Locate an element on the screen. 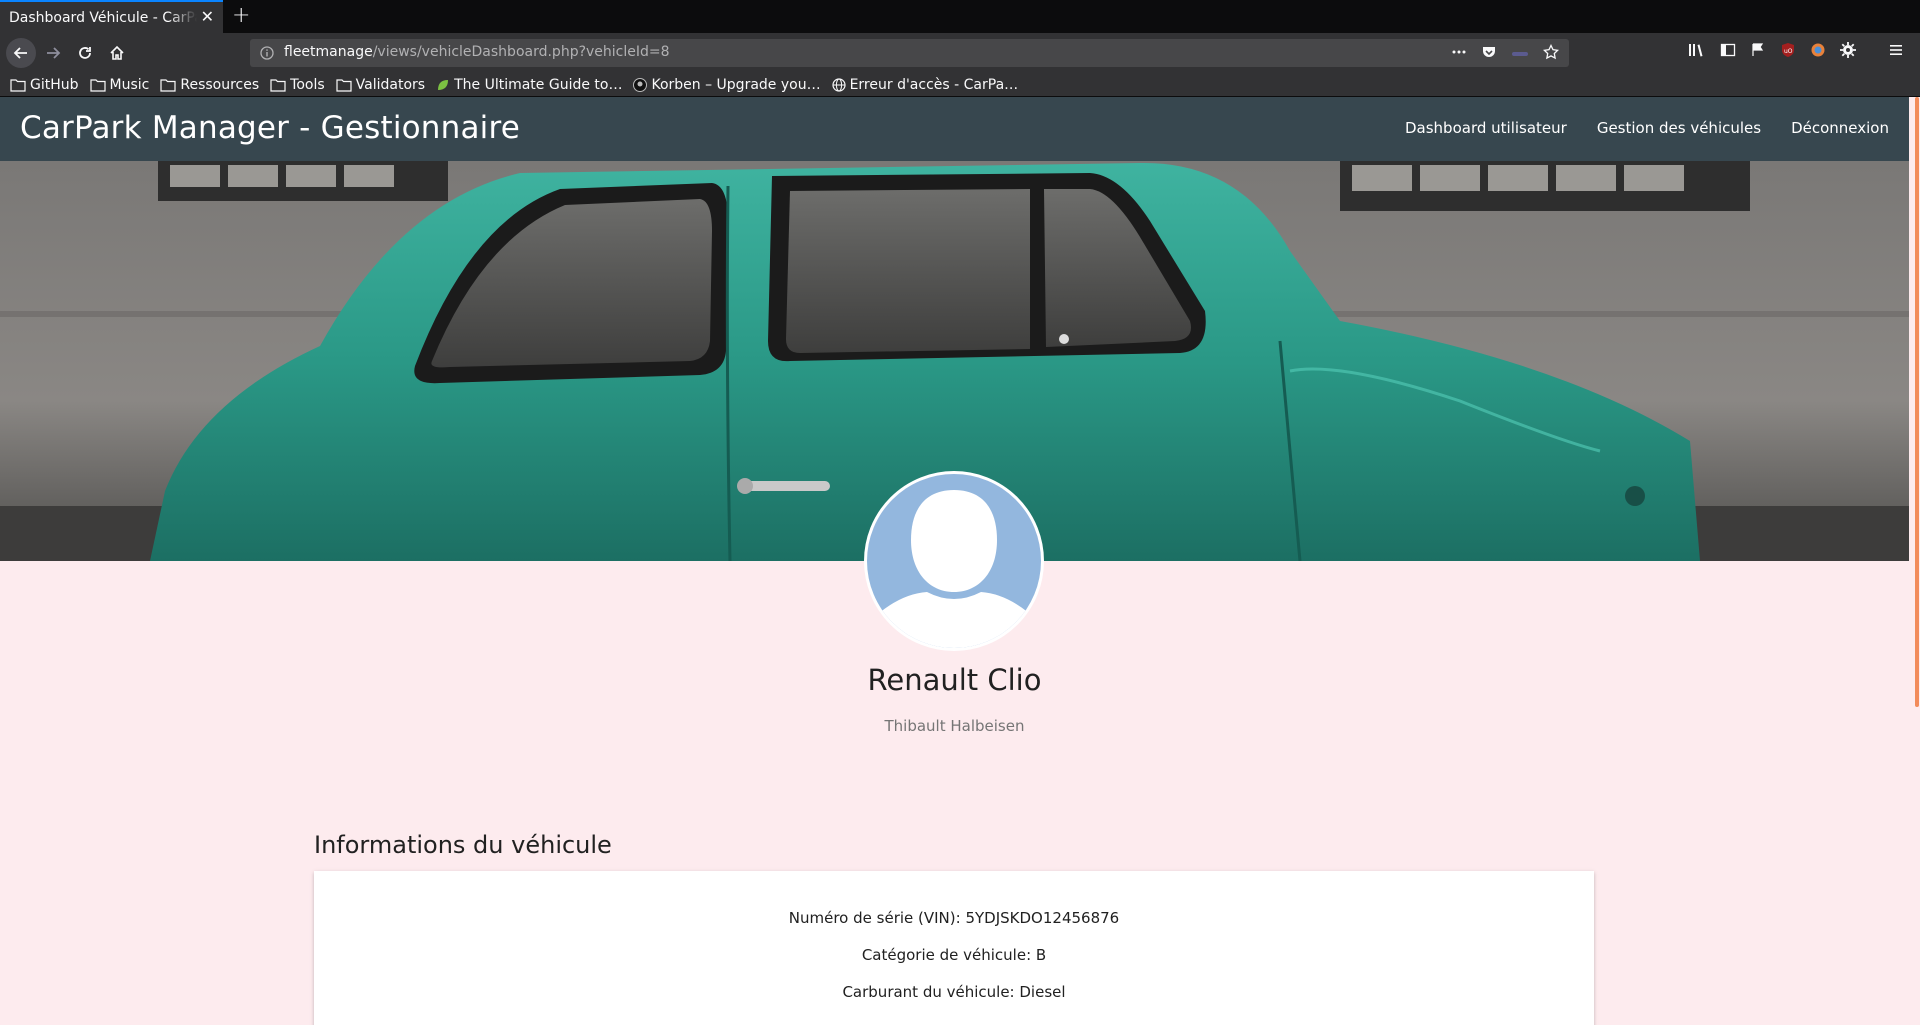 This screenshot has width=1920, height=1025. pocket-icon is located at coordinates (1489, 54).